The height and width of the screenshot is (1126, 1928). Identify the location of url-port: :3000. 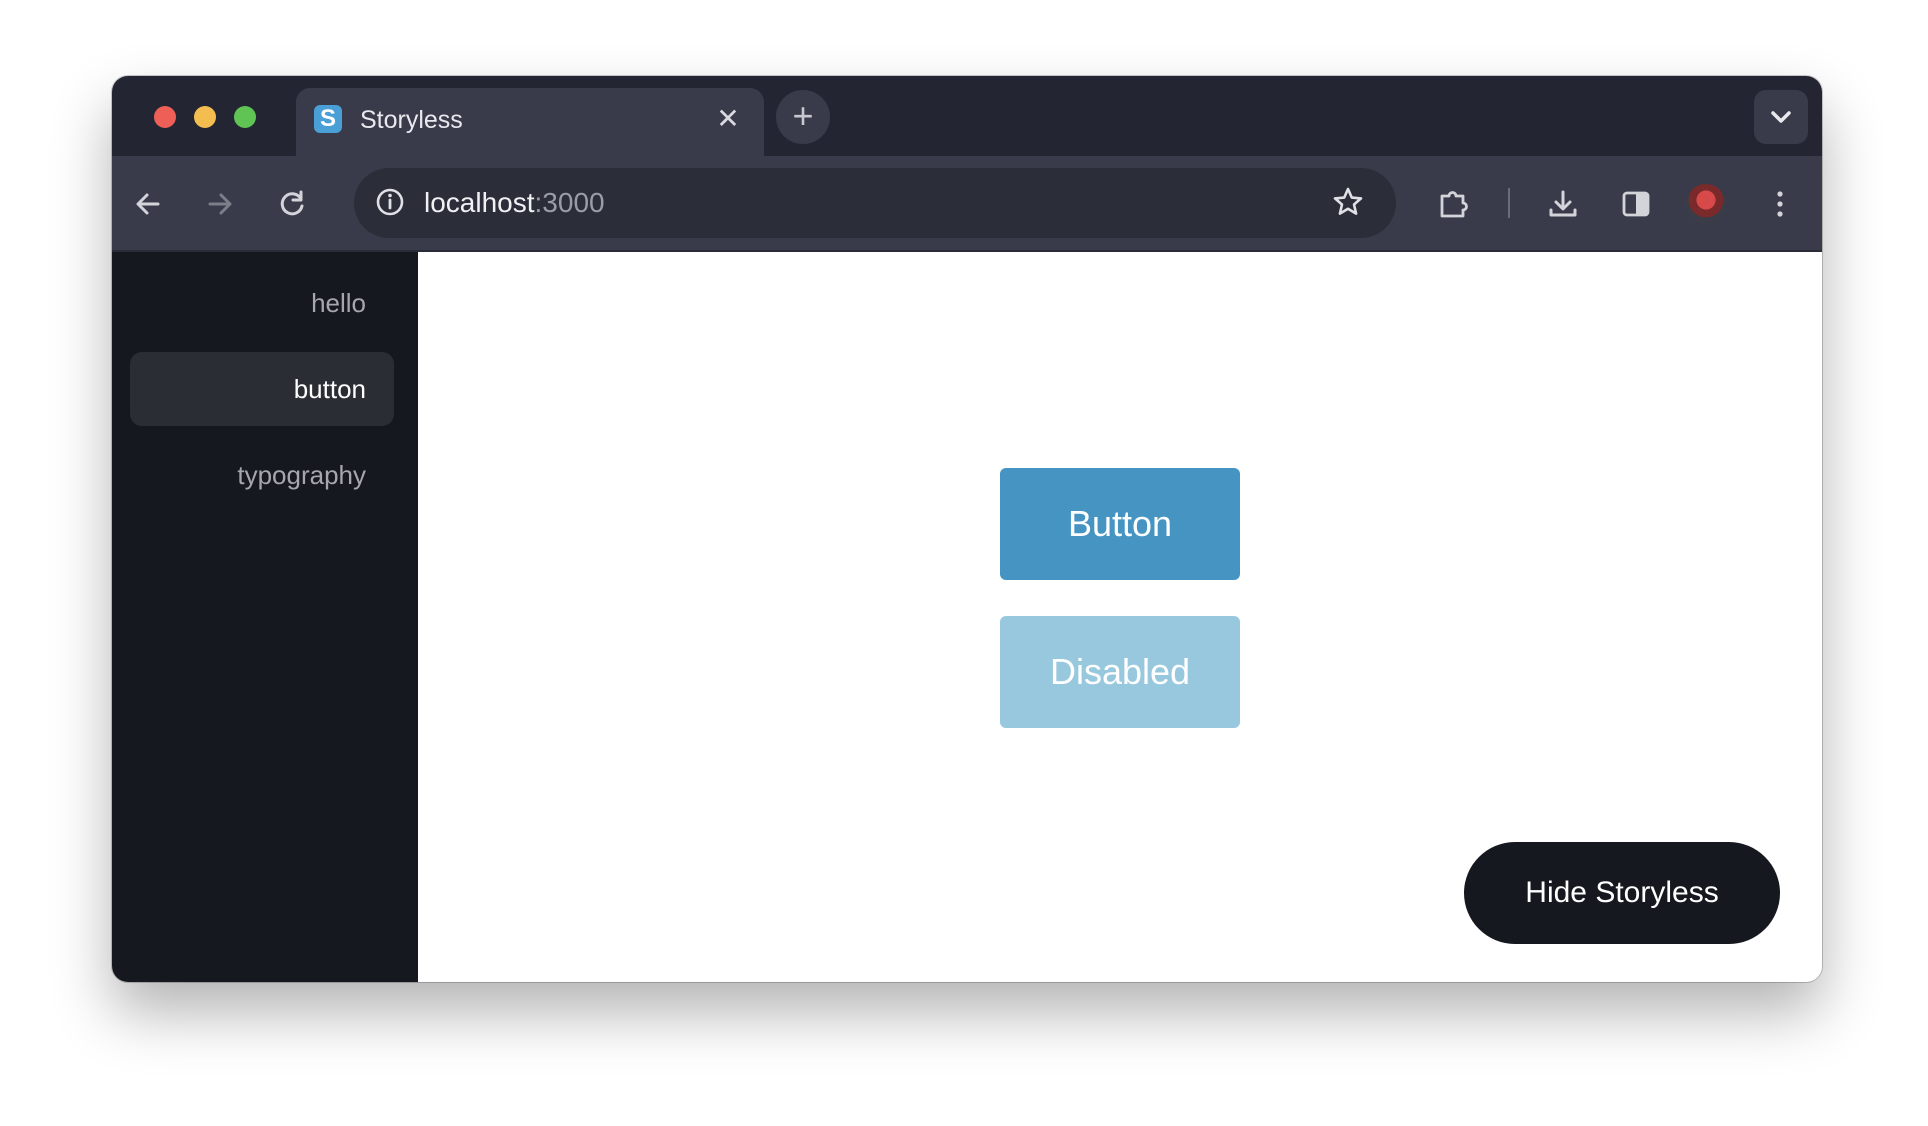
(569, 202).